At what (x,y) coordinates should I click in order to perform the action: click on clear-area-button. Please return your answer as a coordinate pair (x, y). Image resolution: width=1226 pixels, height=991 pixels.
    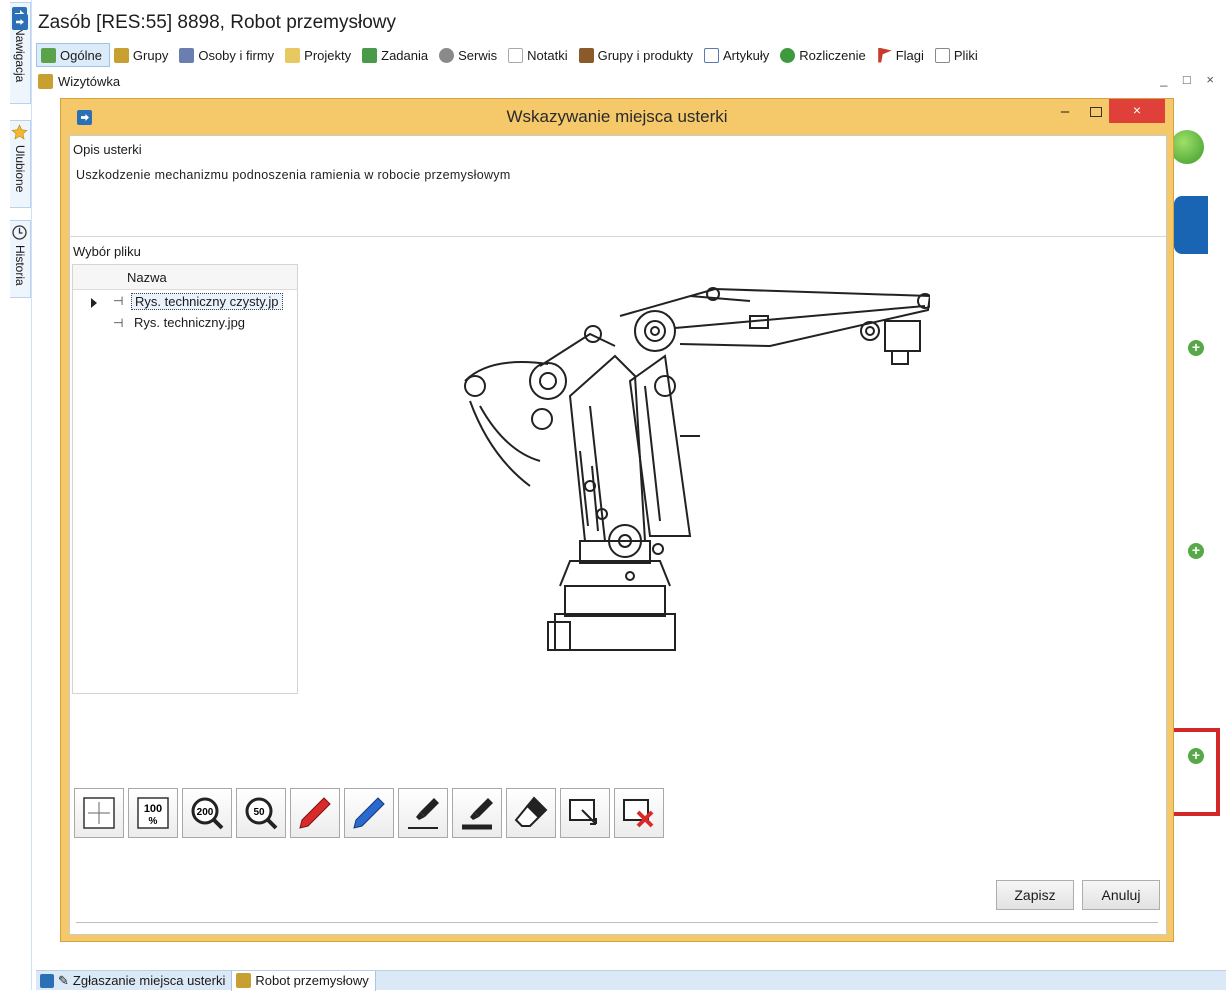
    Looking at the image, I should click on (639, 813).